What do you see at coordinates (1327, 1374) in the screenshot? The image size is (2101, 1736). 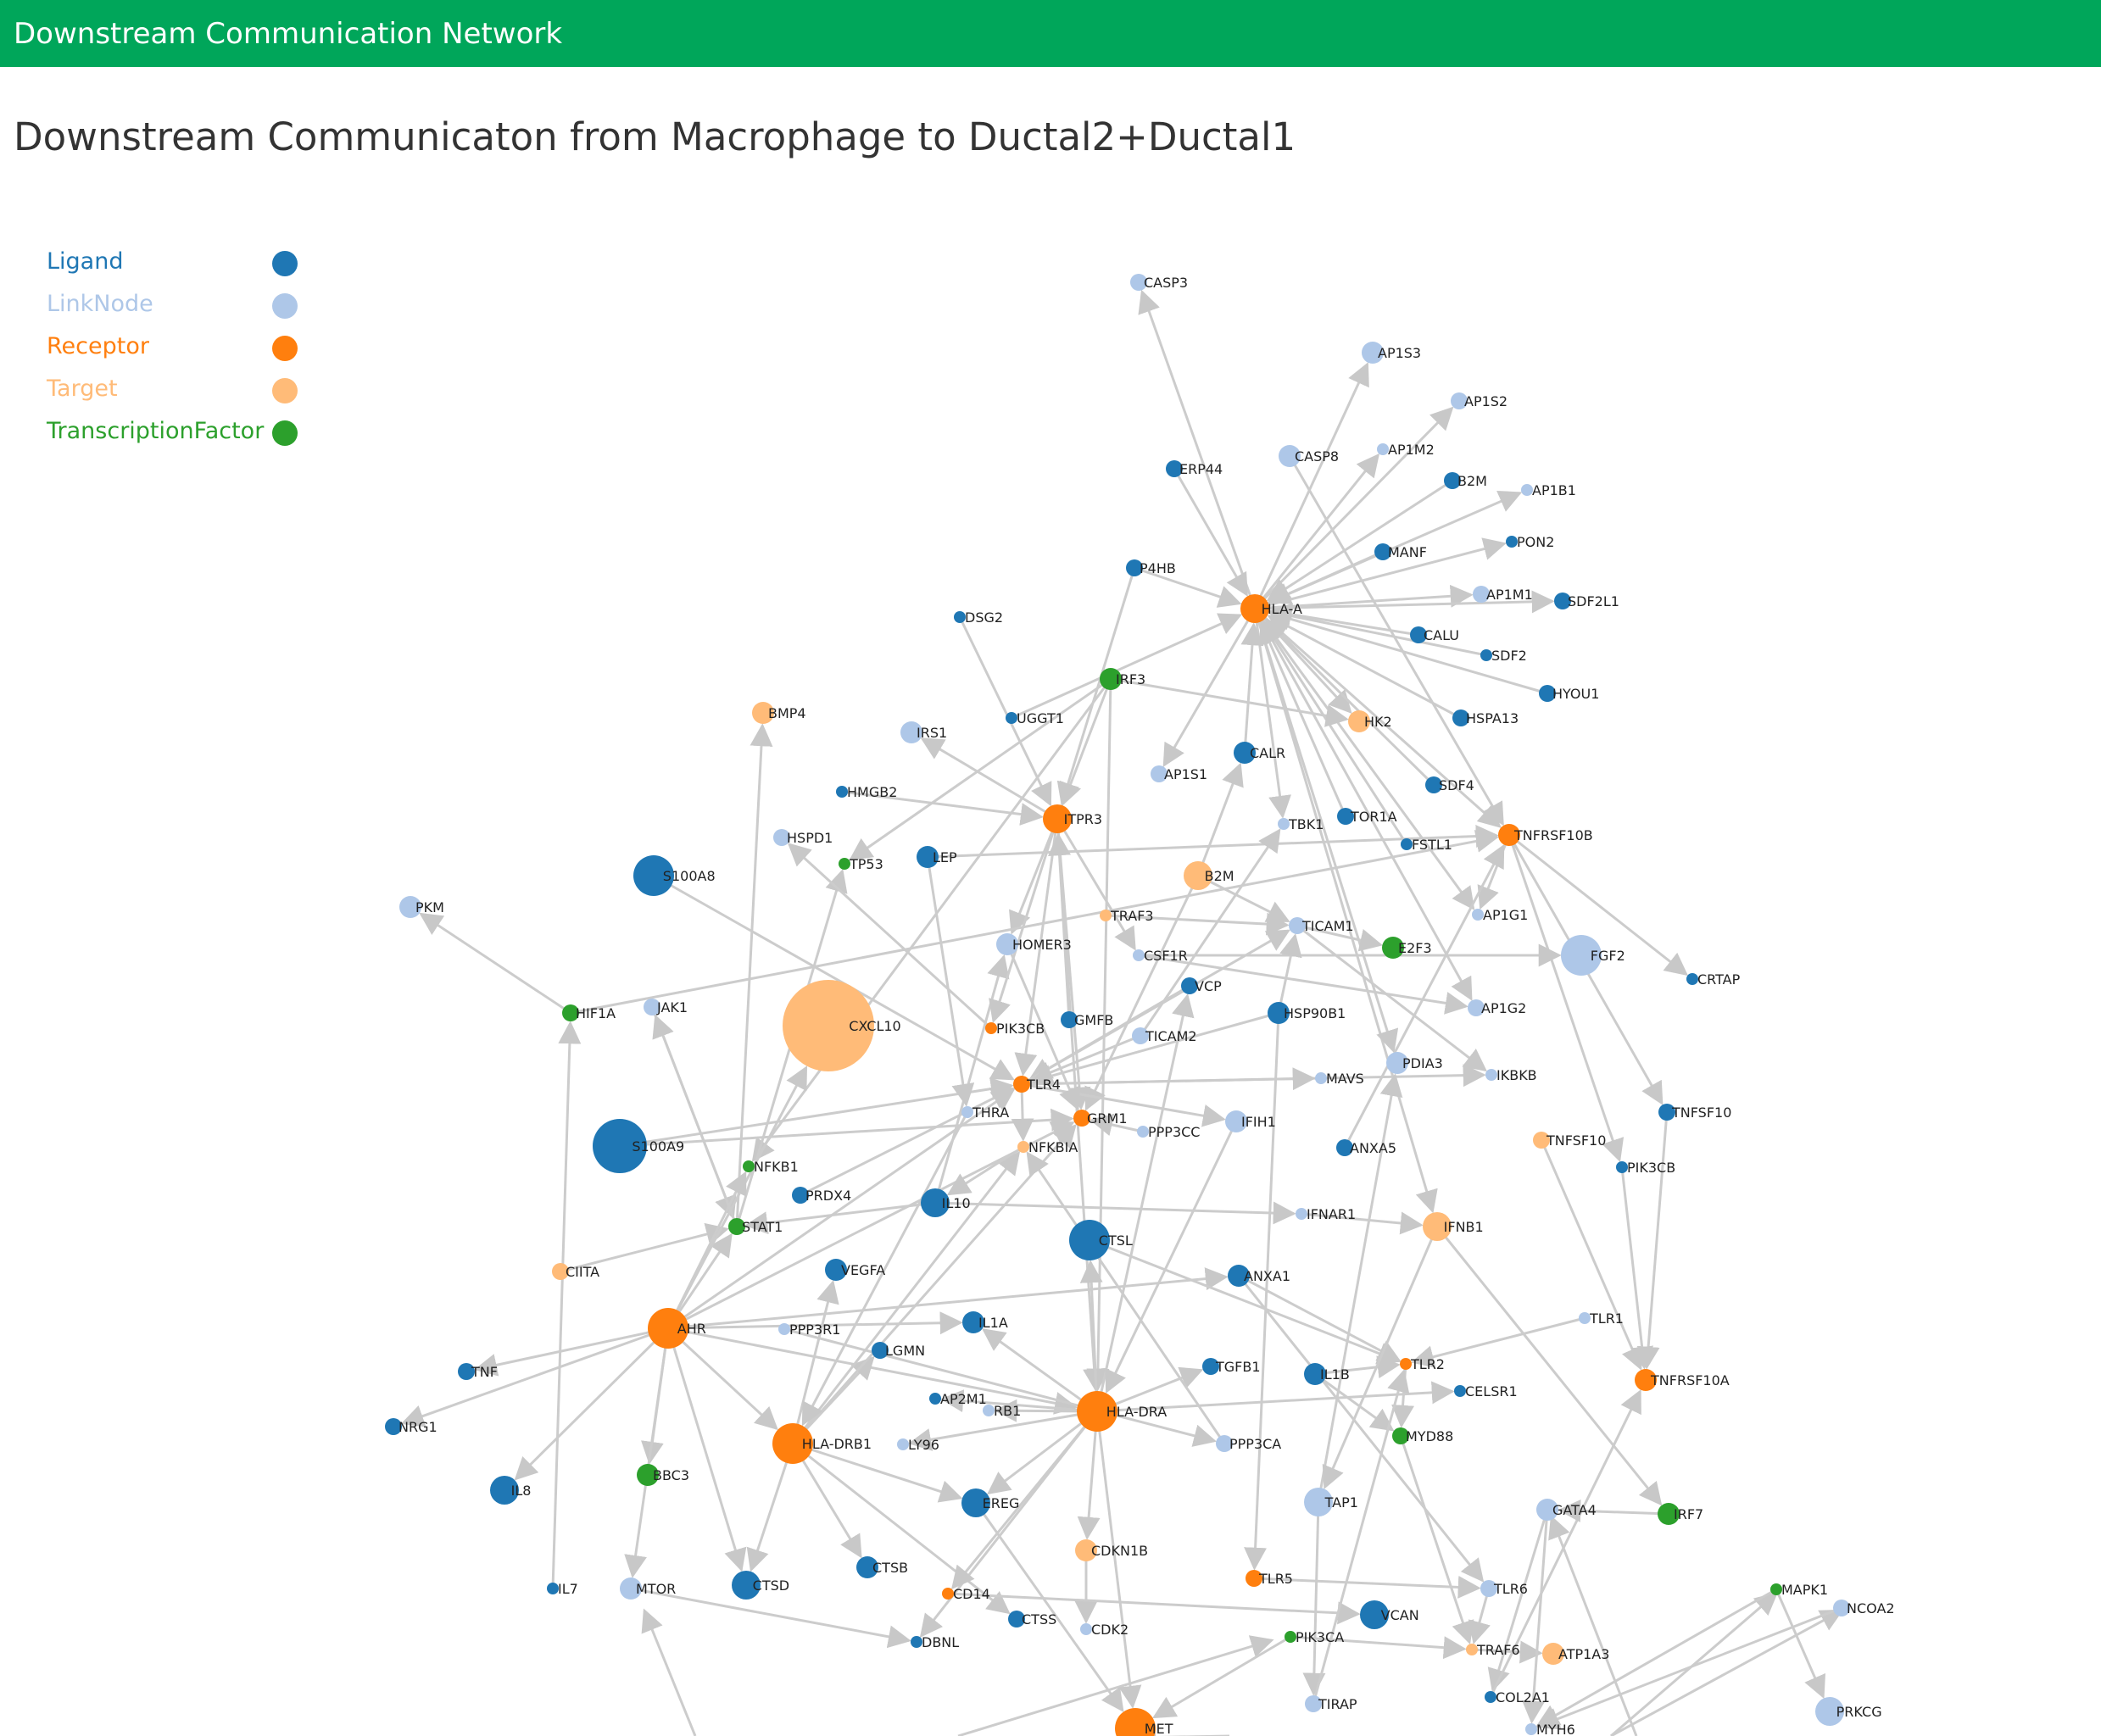 I see `network-node: IL1B` at bounding box center [1327, 1374].